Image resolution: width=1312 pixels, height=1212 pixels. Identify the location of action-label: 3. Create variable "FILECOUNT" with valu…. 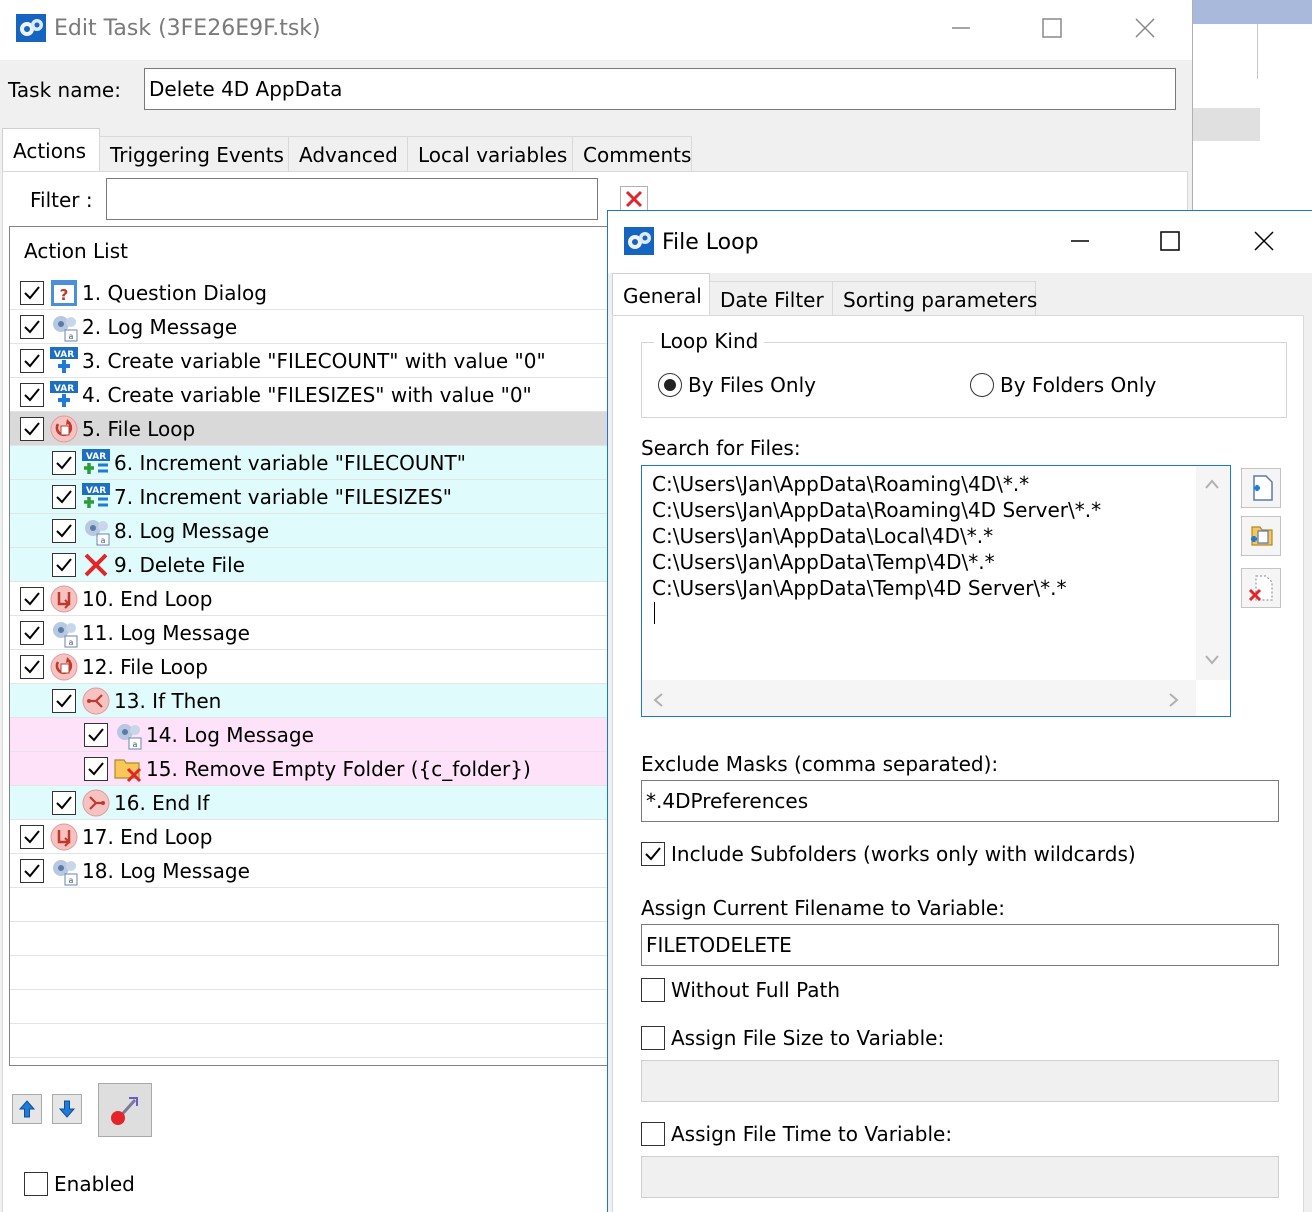
(314, 360).